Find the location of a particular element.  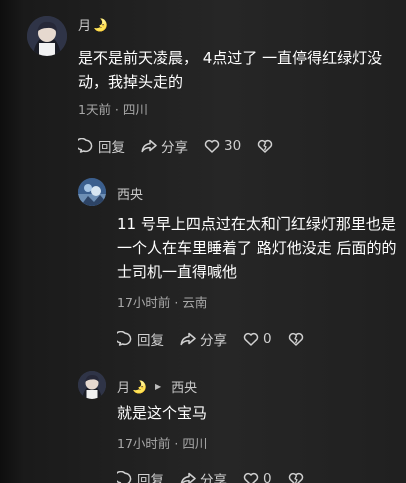

comment-meta: 17小时前 · 云南 is located at coordinates (162, 302).